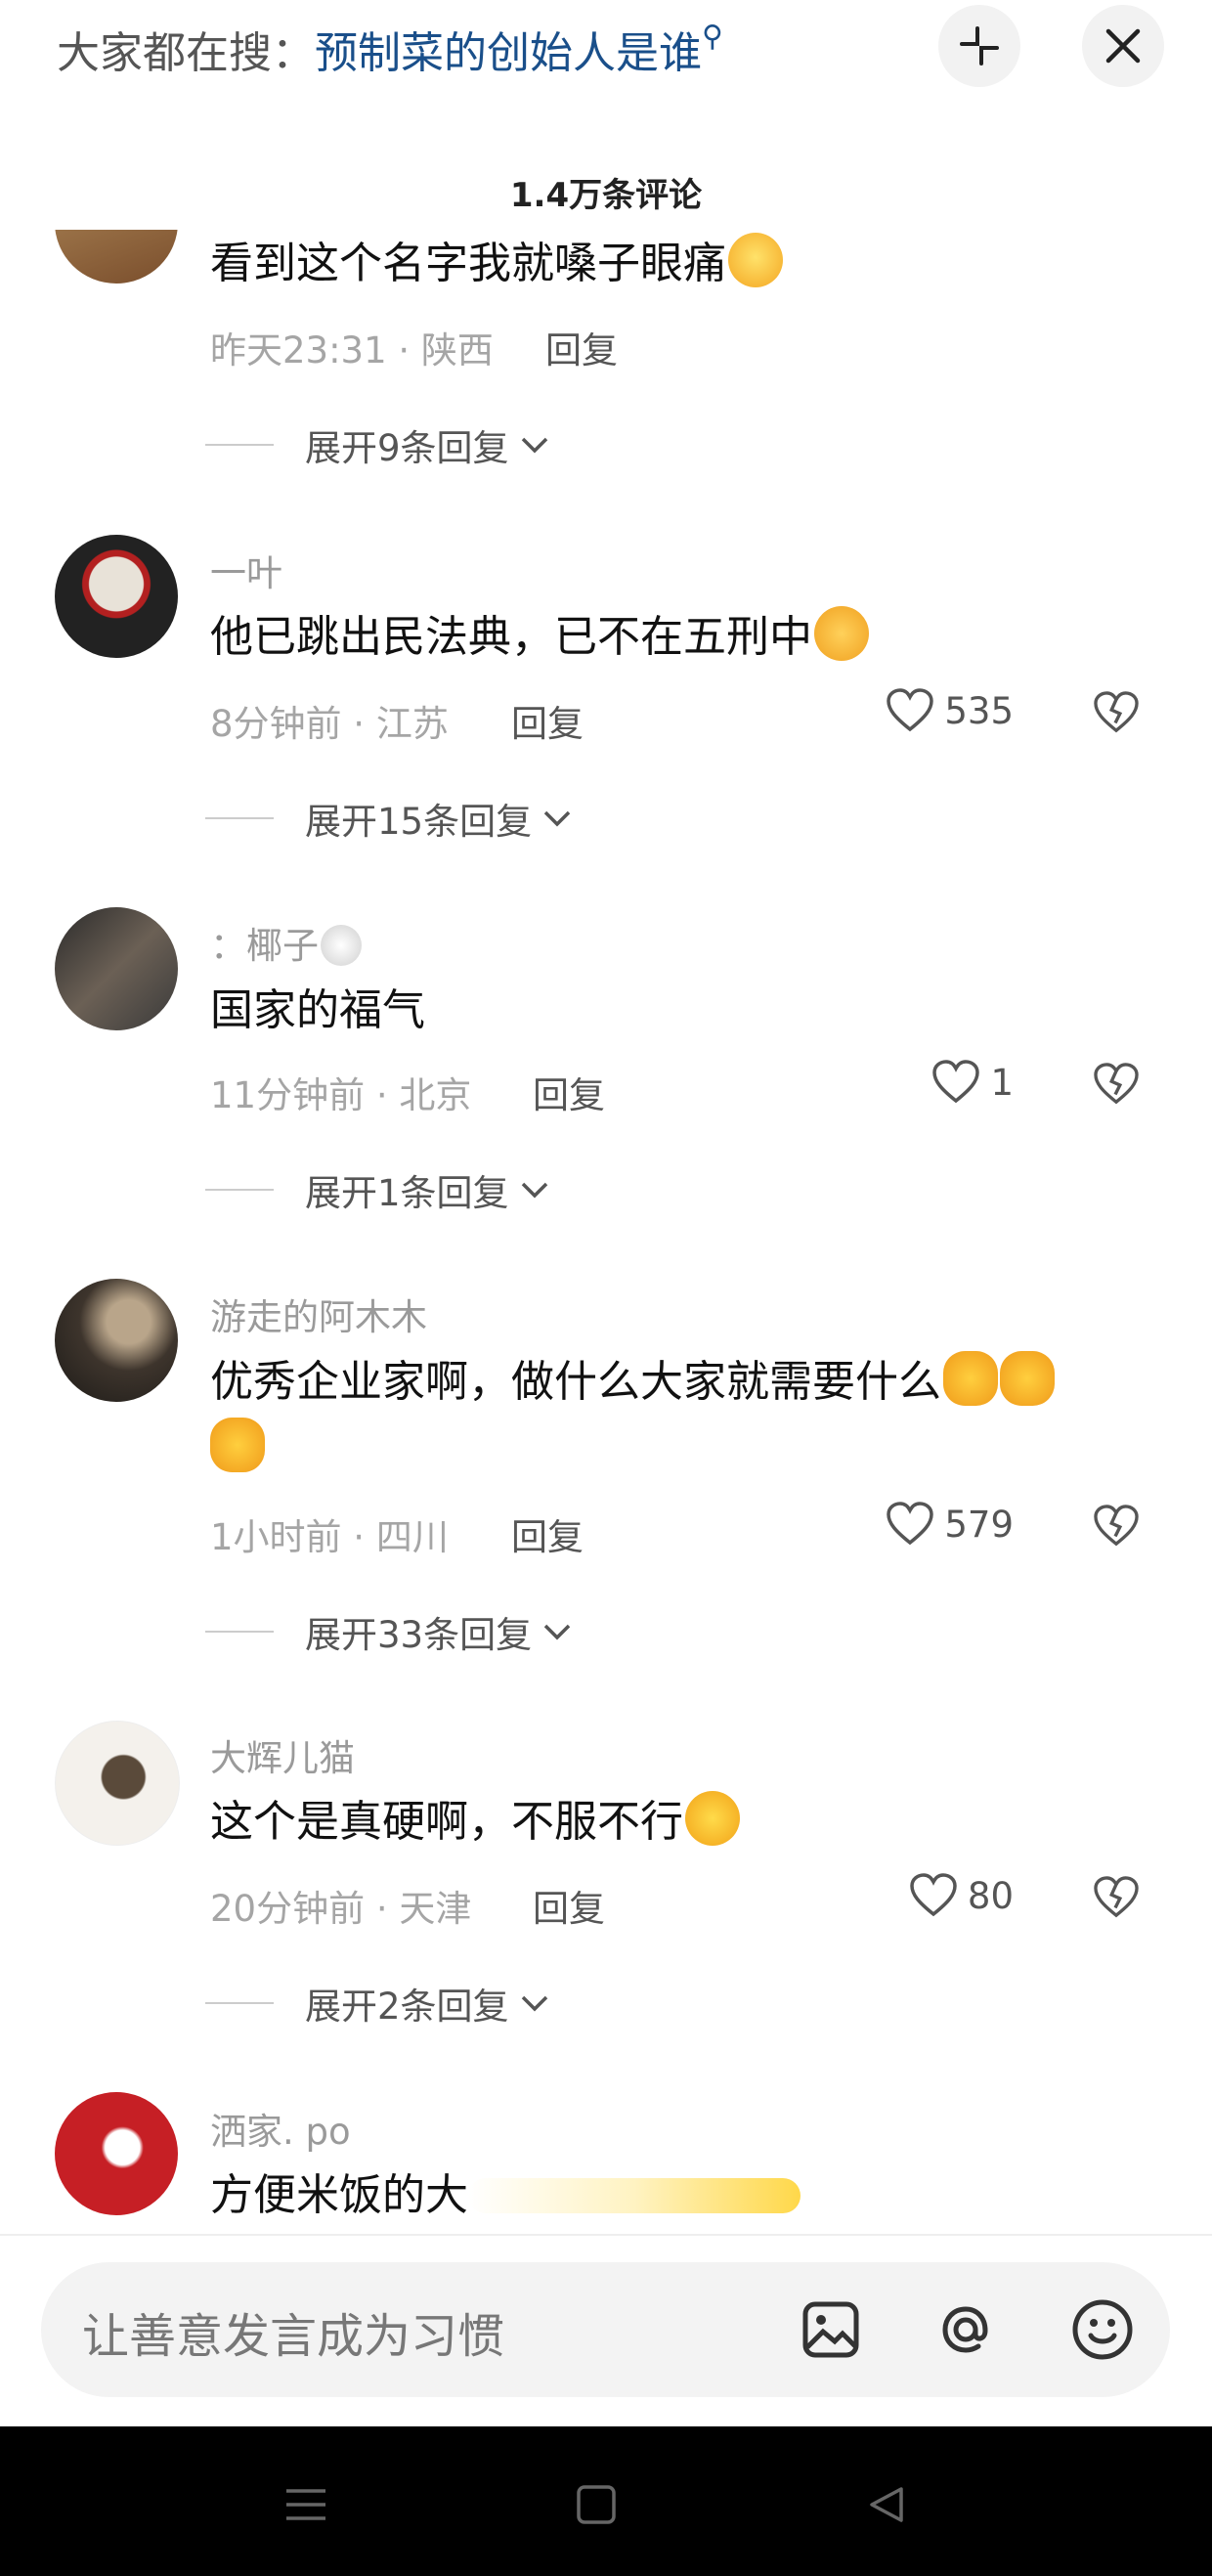 The image size is (1212, 2576). What do you see at coordinates (632, 1415) in the screenshot?
I see `comment-text: 优秀企业家啊，做什么大家就需要什么` at bounding box center [632, 1415].